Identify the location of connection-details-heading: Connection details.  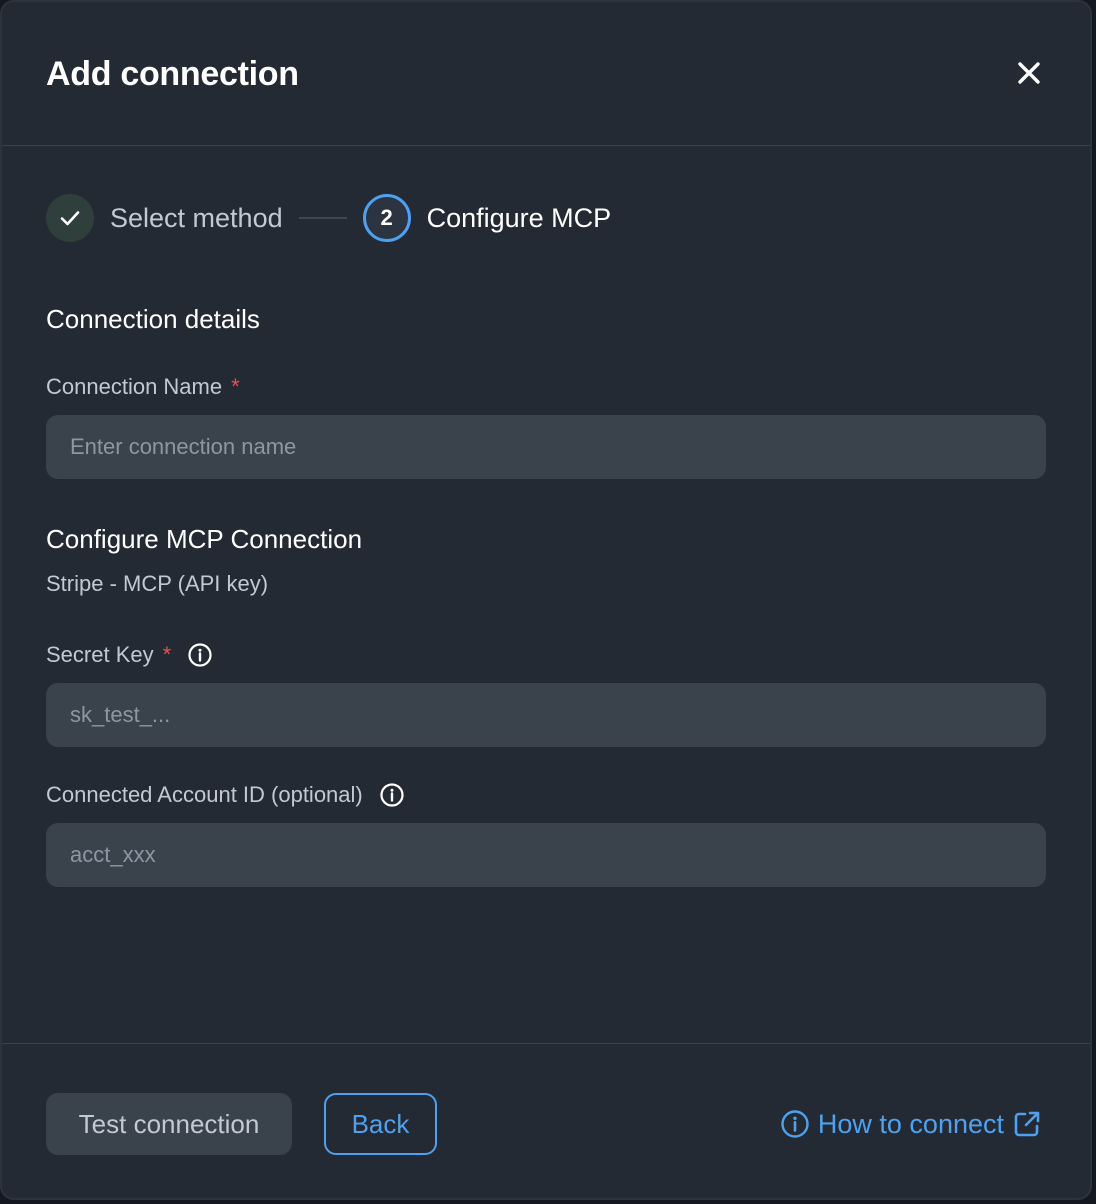
(153, 319).